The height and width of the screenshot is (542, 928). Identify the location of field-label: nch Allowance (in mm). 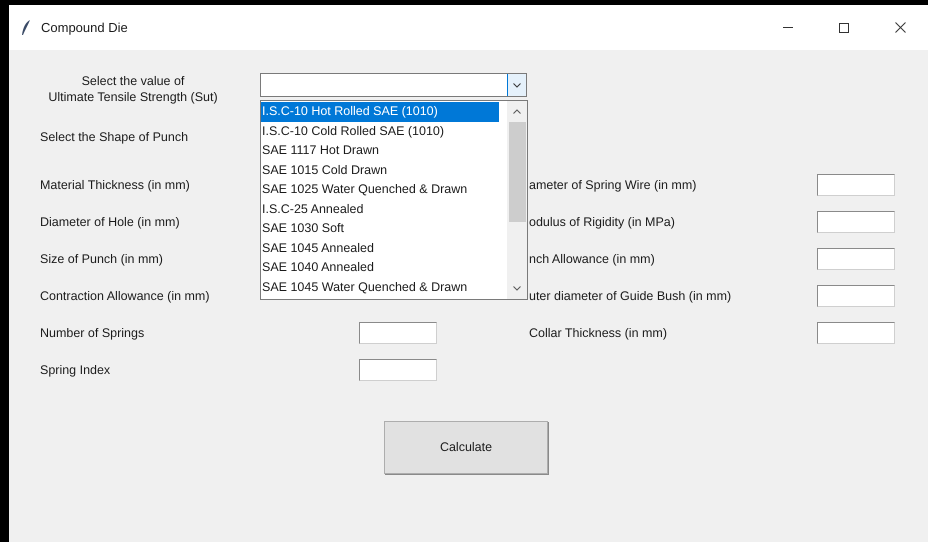
(592, 259).